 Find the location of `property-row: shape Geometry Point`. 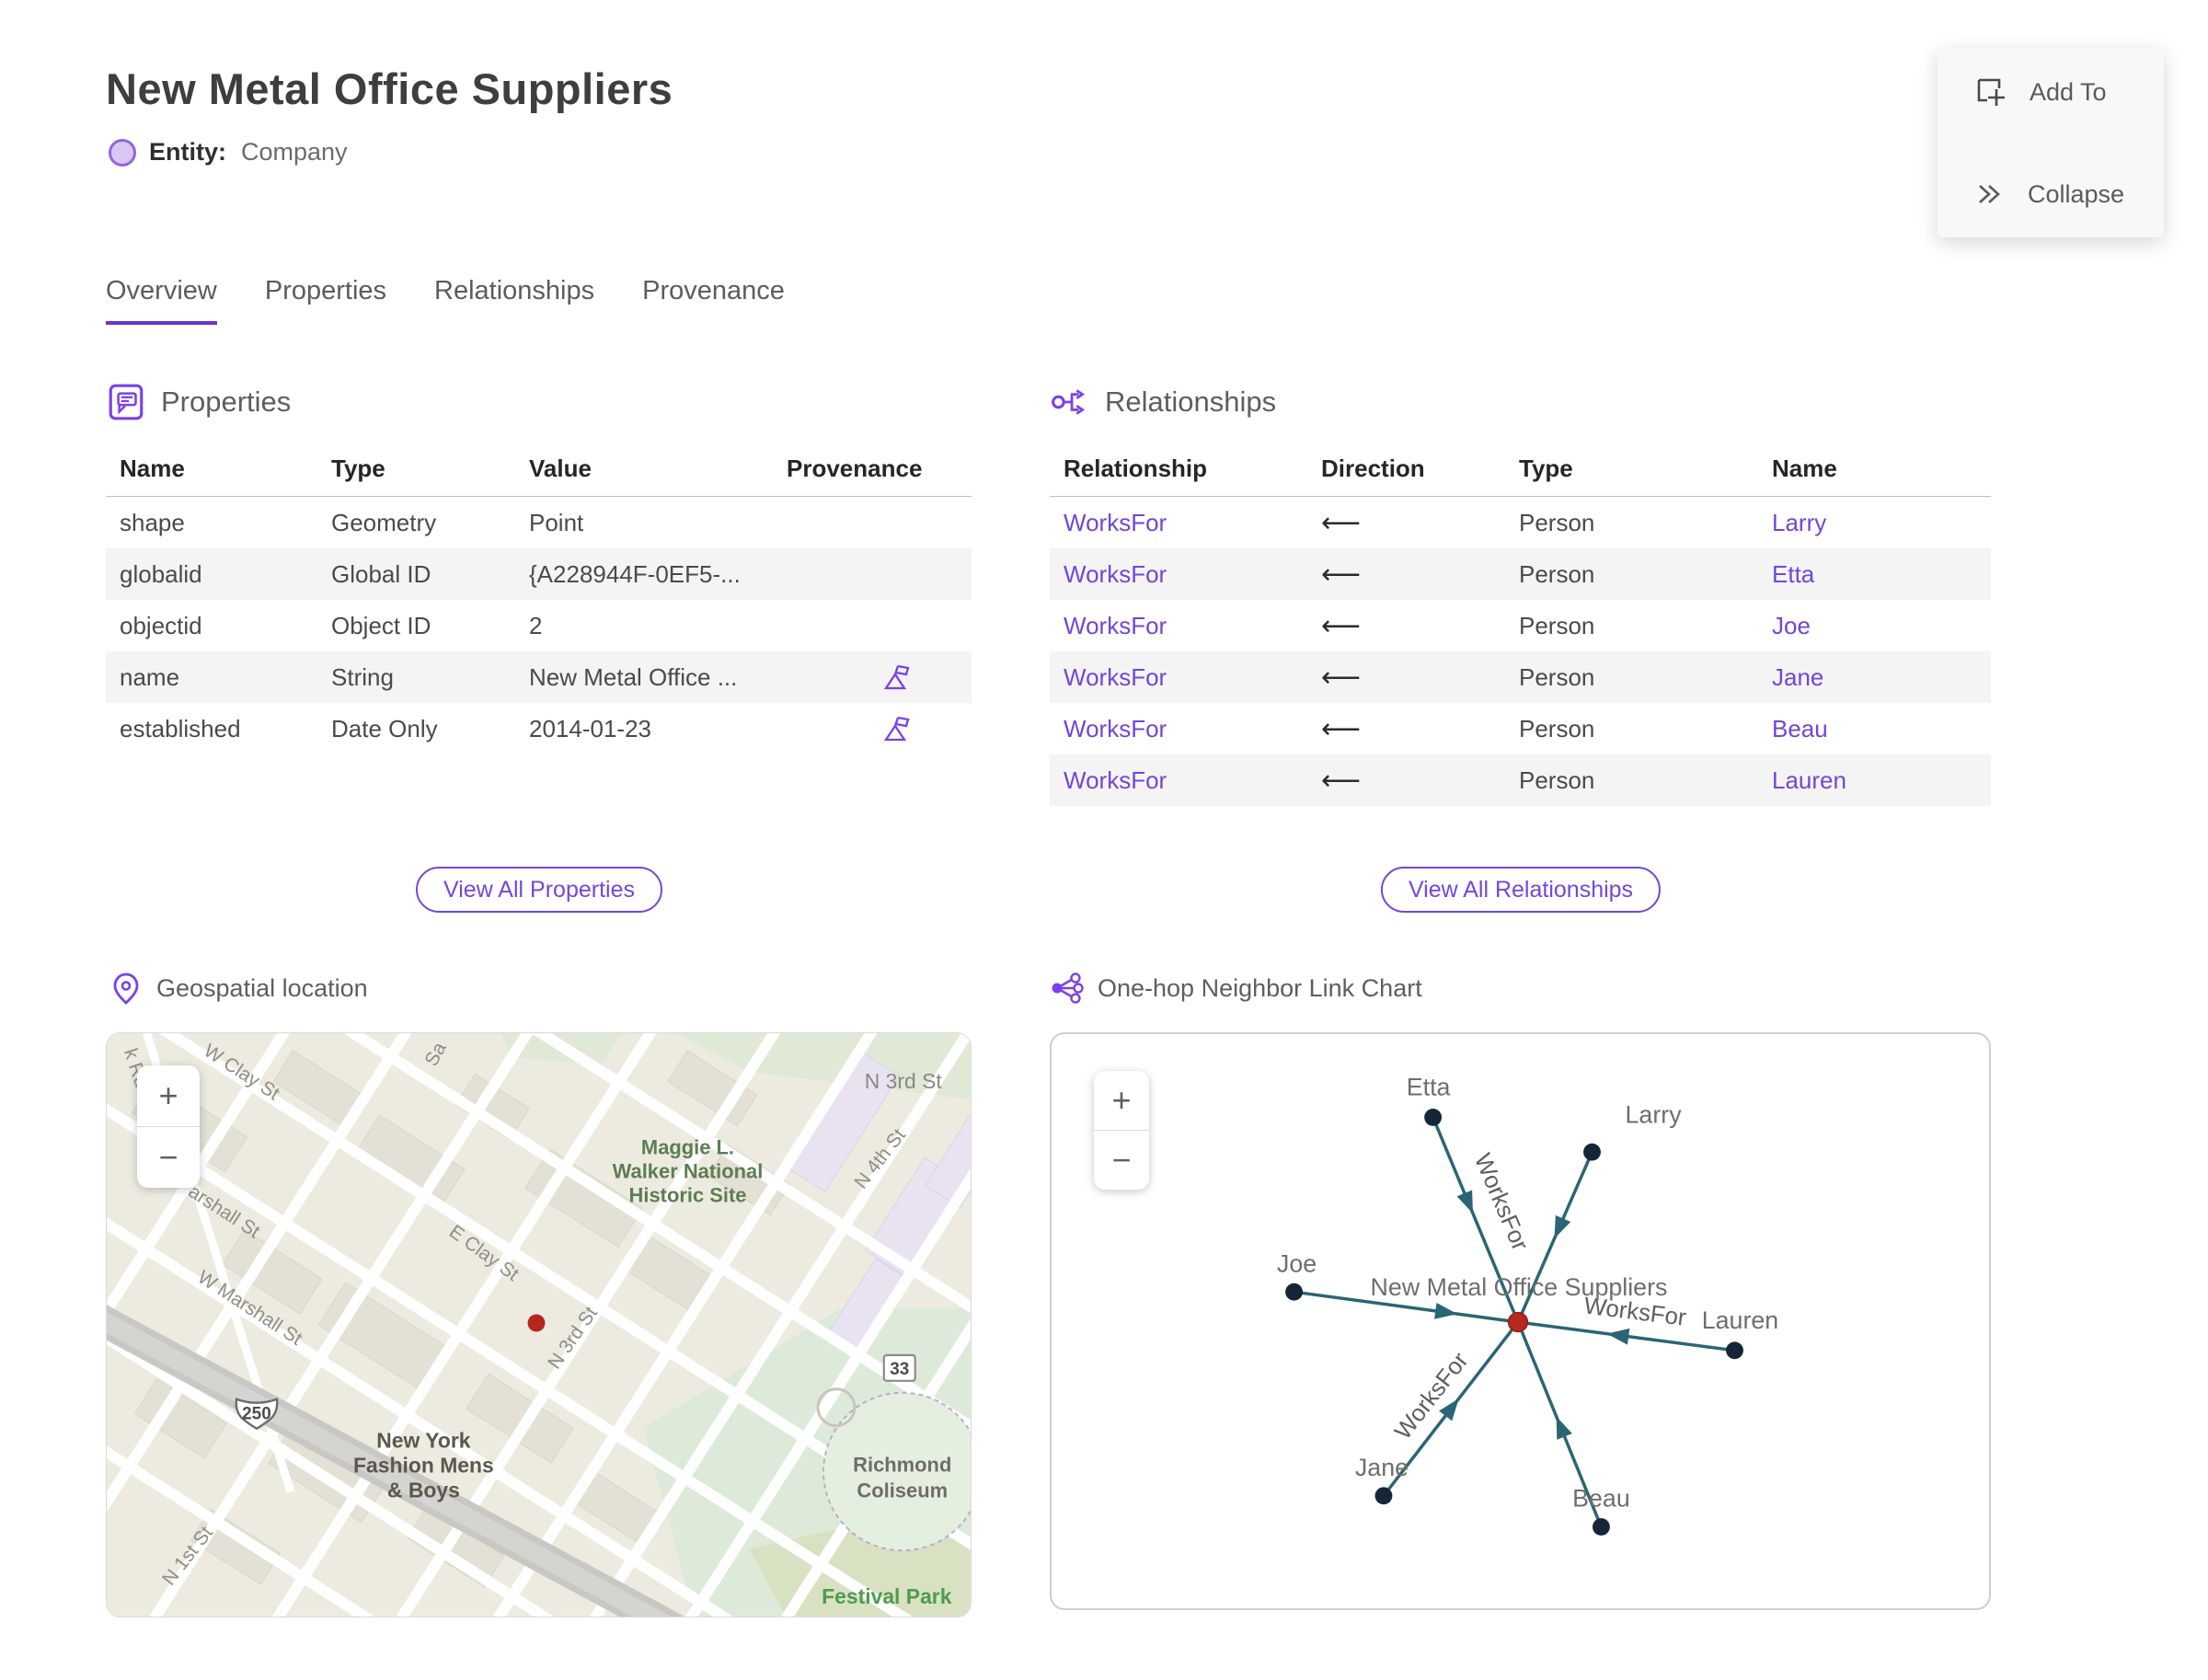

property-row: shape Geometry Point is located at coordinates (539, 522).